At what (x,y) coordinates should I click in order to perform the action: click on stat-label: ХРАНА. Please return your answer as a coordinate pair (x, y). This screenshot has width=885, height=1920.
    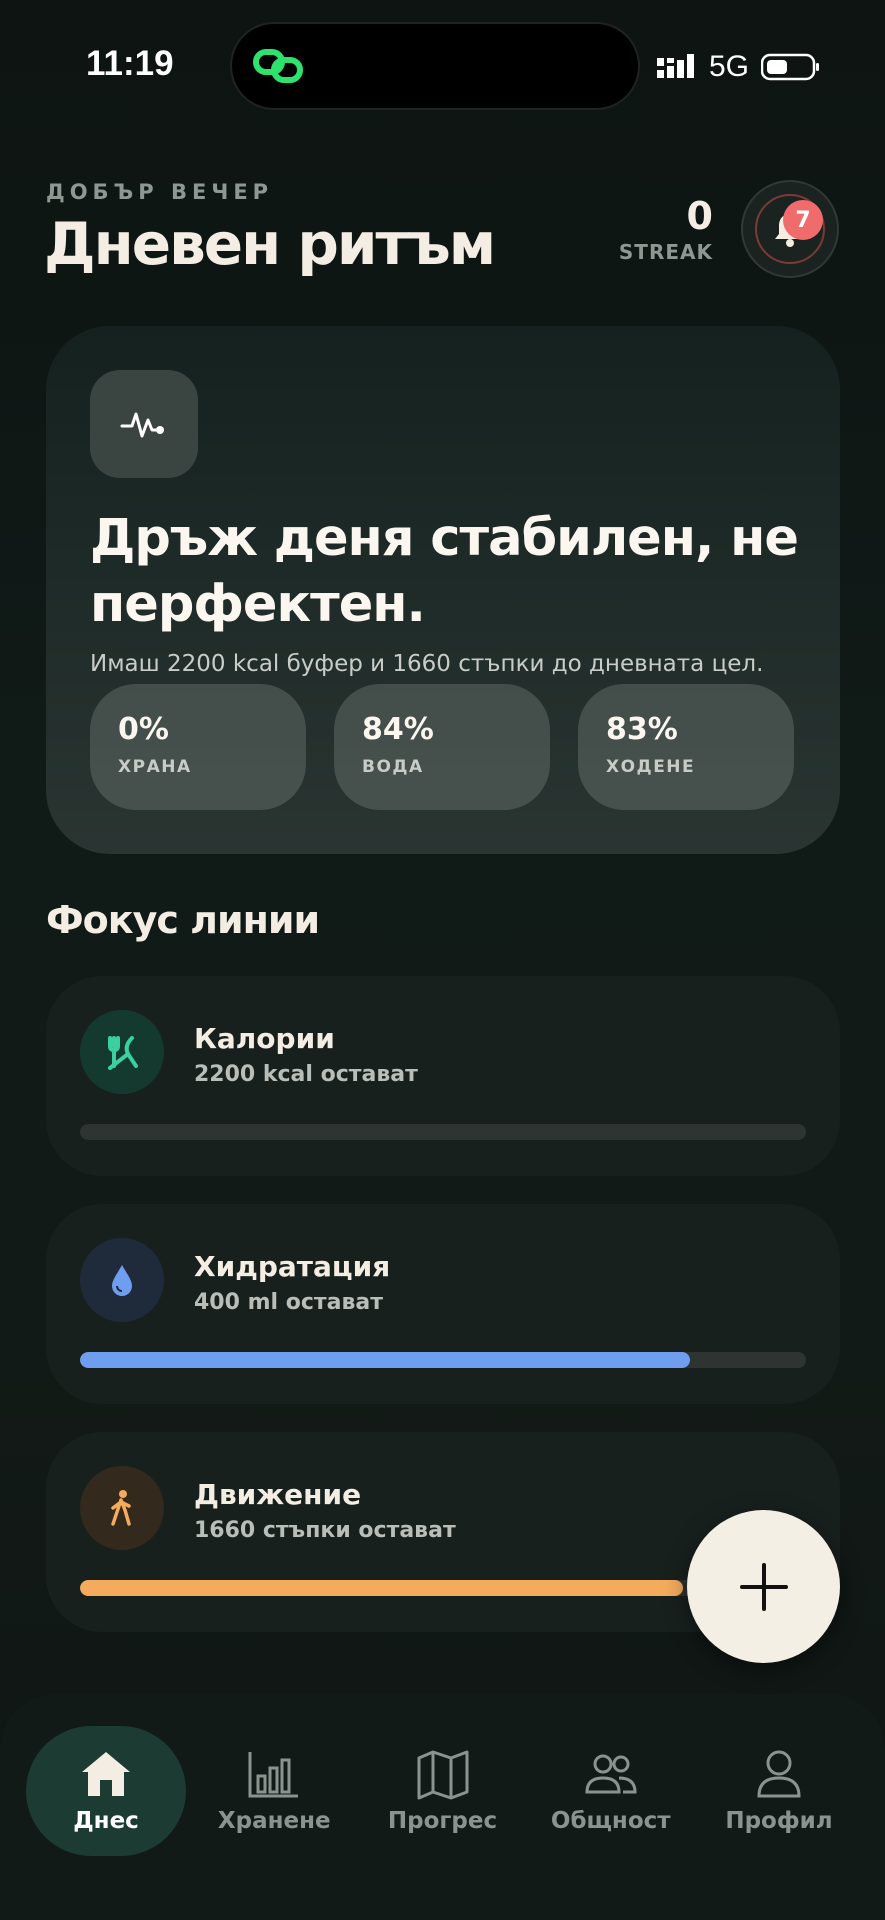
    Looking at the image, I should click on (155, 767).